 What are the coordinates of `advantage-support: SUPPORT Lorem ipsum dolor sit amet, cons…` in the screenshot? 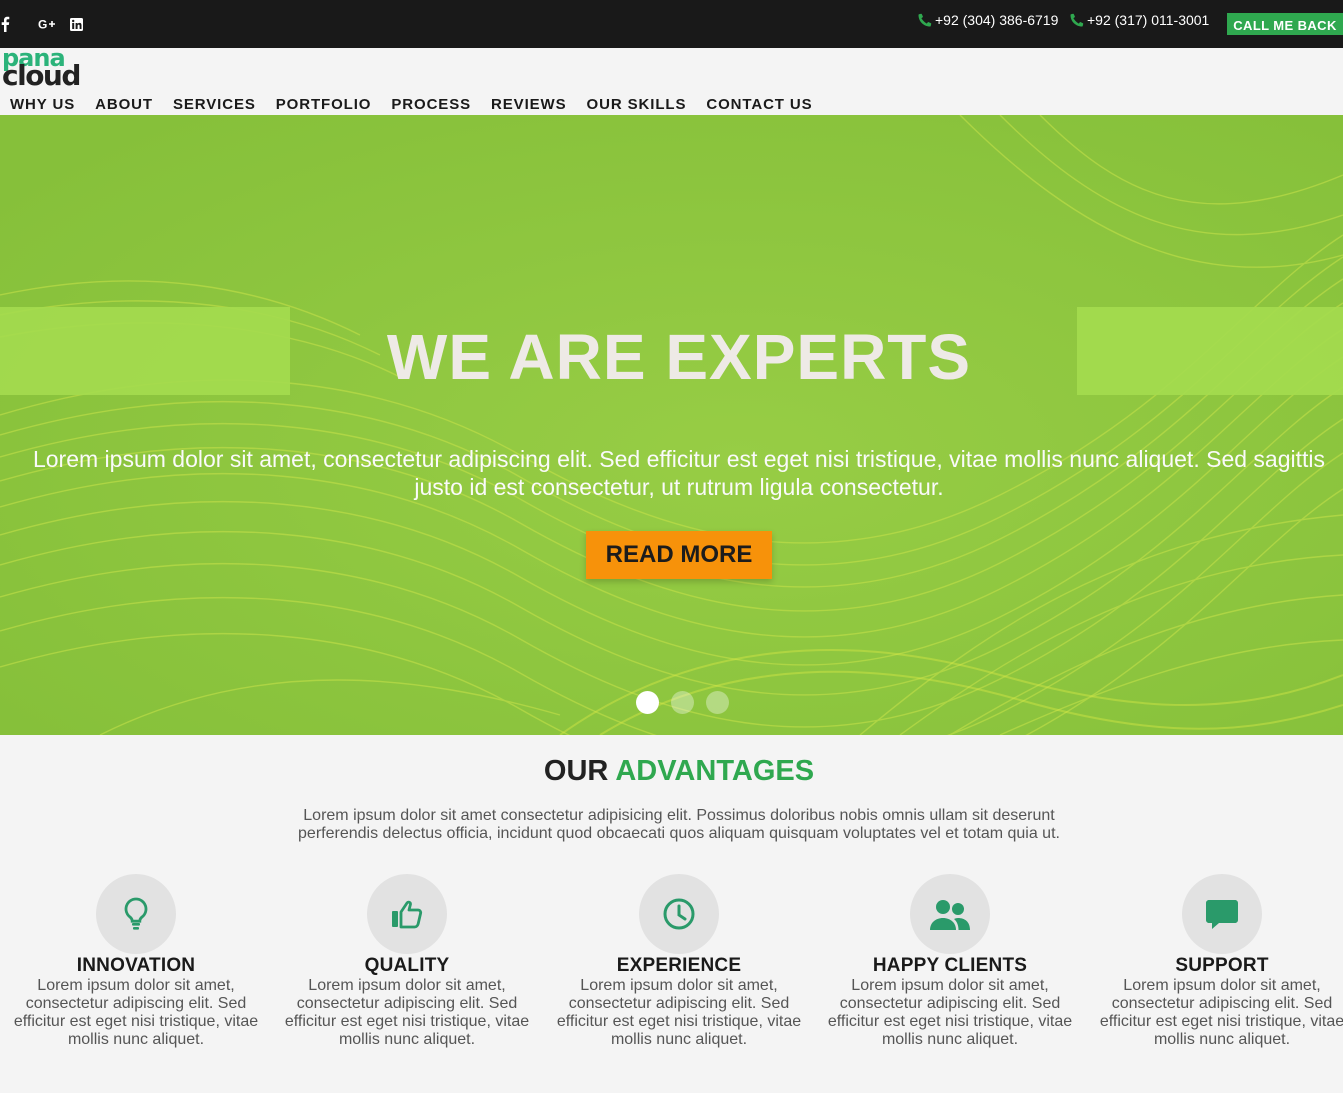 It's located at (1220, 961).